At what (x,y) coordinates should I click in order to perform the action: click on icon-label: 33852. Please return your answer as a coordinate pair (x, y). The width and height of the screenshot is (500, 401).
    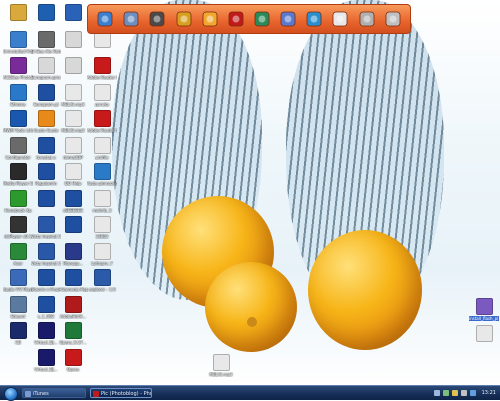
    Looking at the image, I should click on (102, 236).